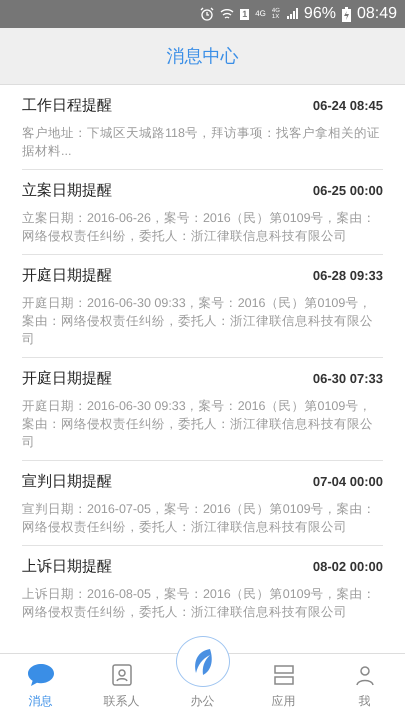 The width and height of the screenshot is (405, 720). Describe the element at coordinates (376, 14) in the screenshot. I see `clock-time: 08:49` at that location.